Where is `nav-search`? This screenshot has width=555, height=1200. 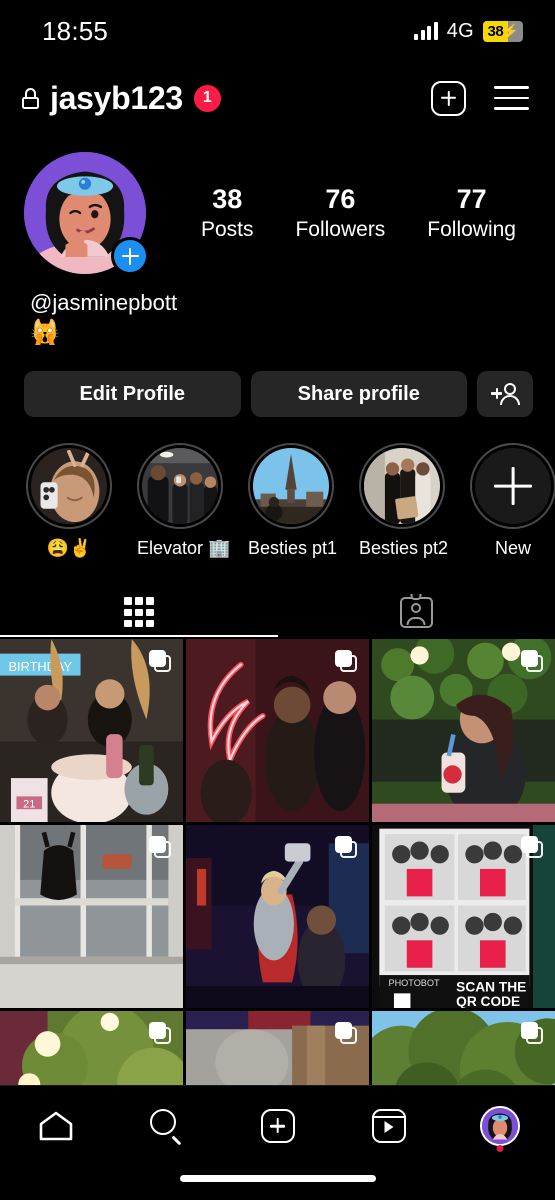
nav-search is located at coordinates (166, 1126).